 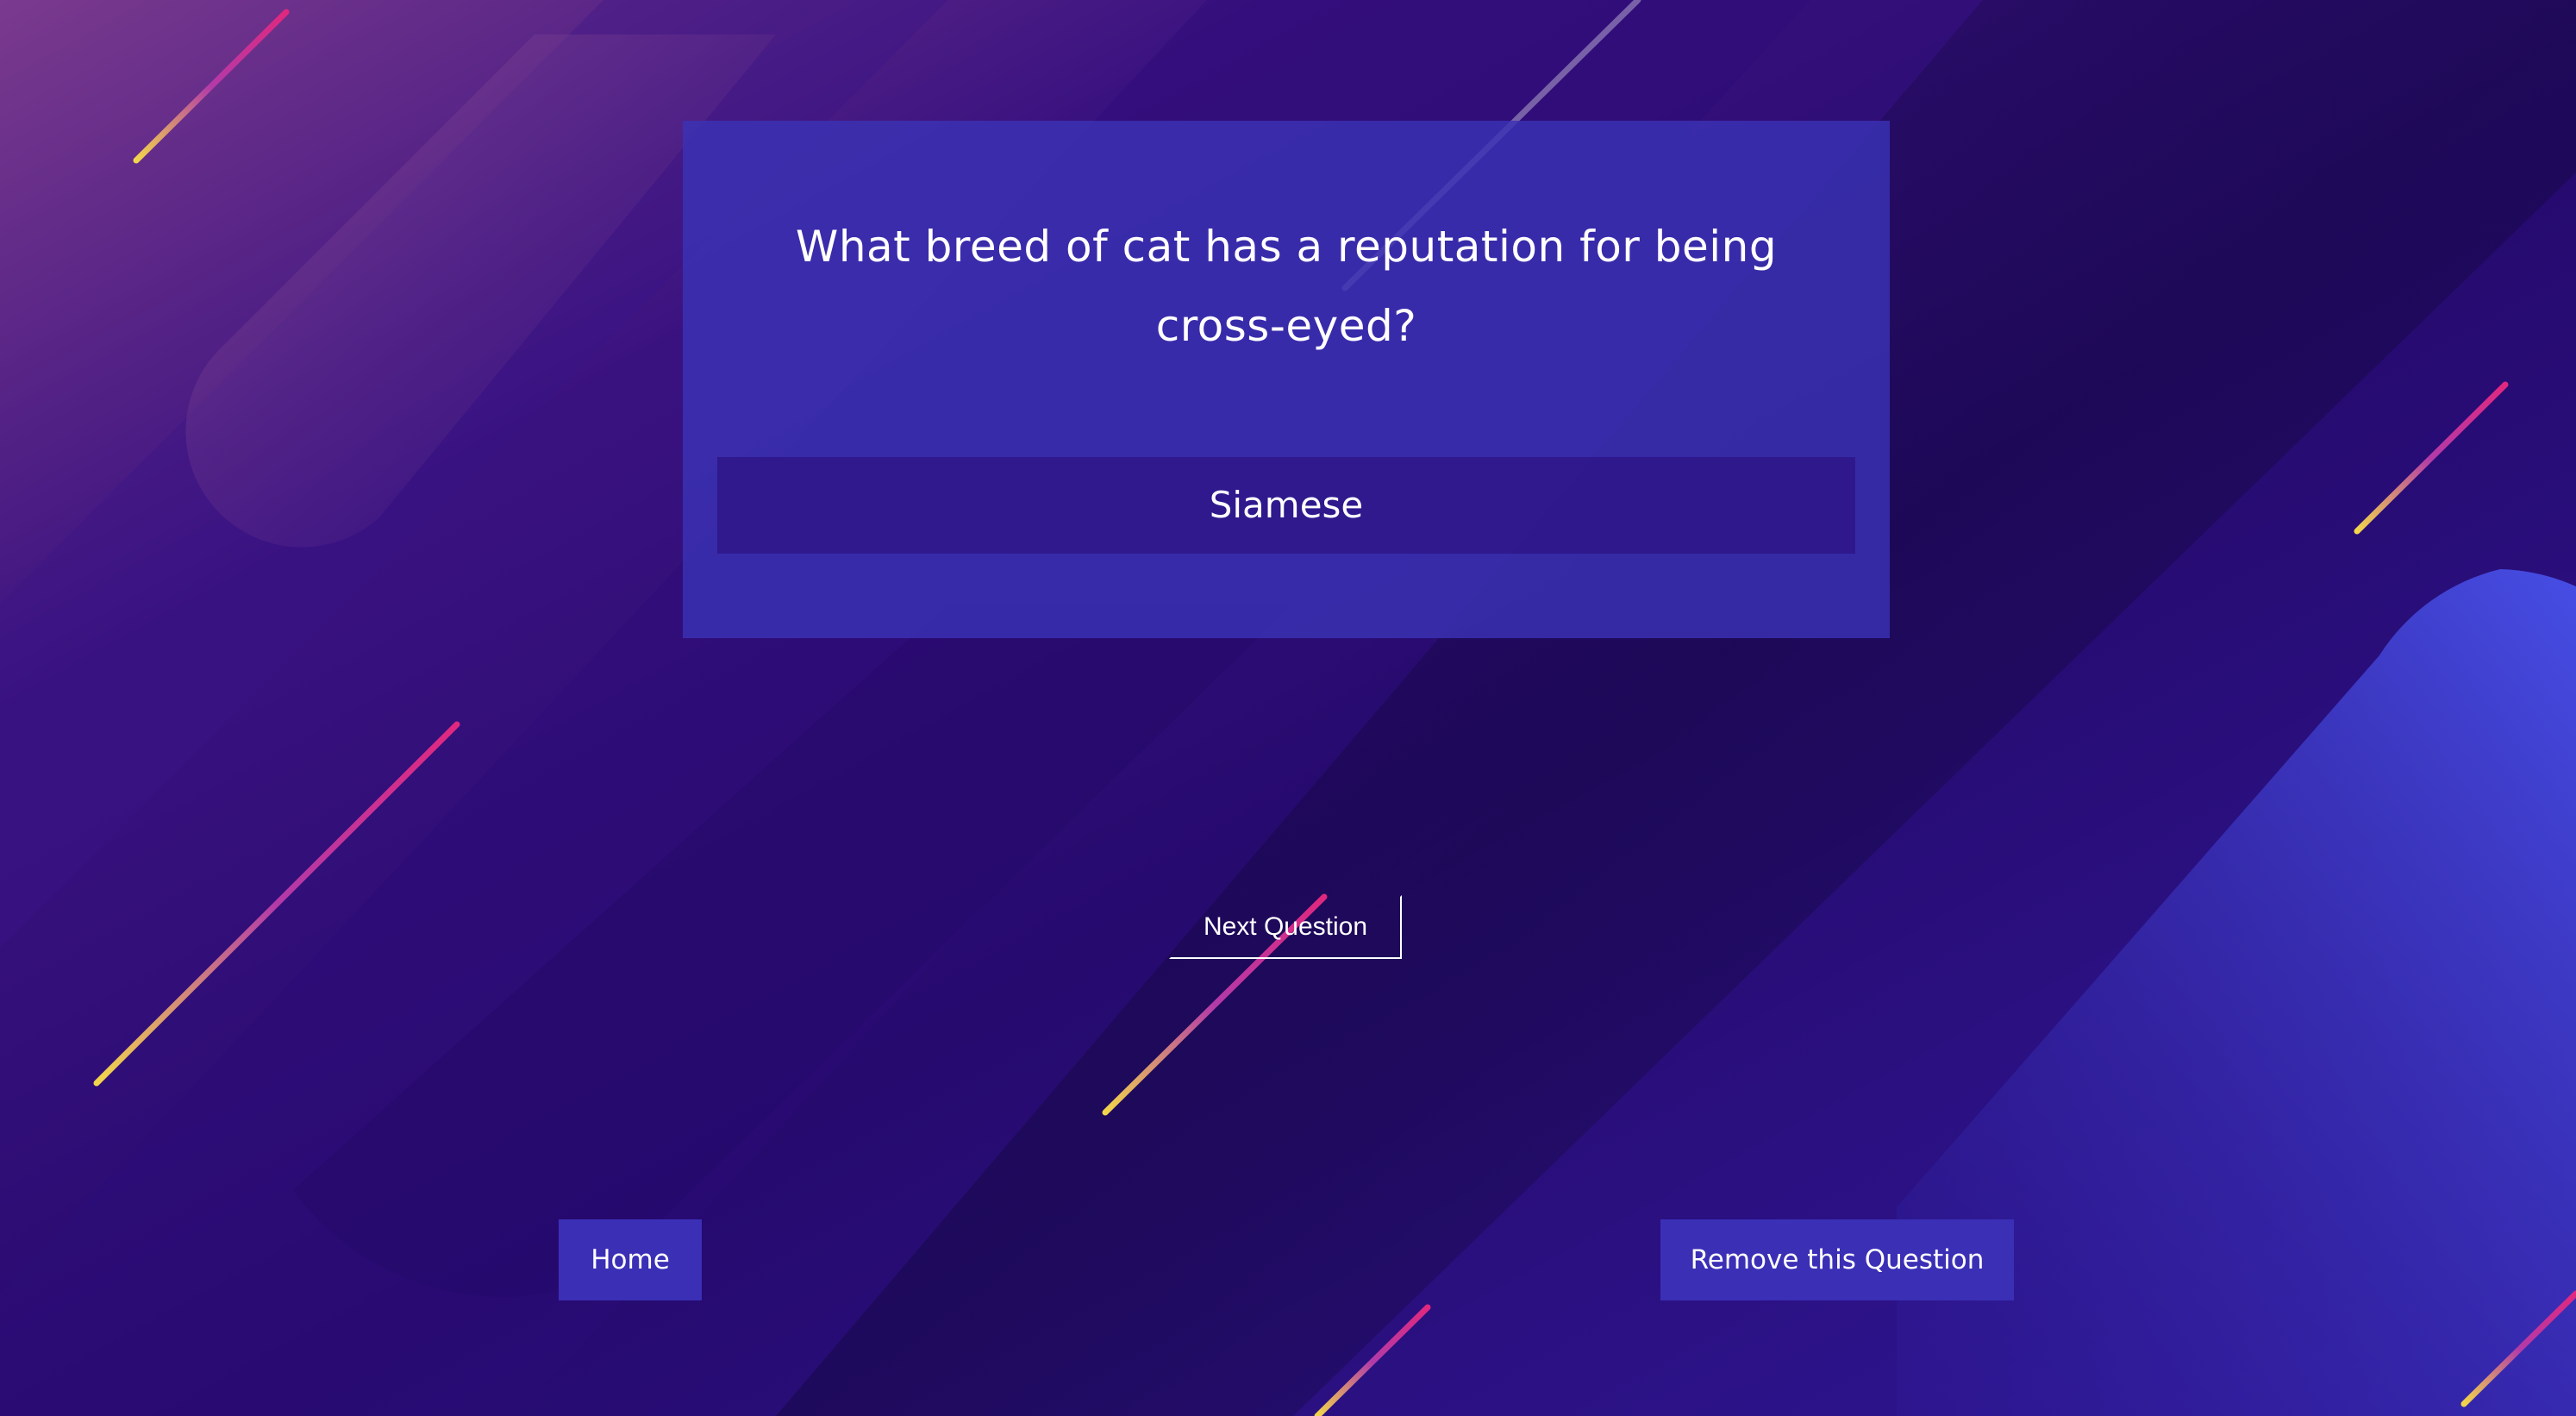 What do you see at coordinates (1285, 927) in the screenshot?
I see `next-question-button: Next Question` at bounding box center [1285, 927].